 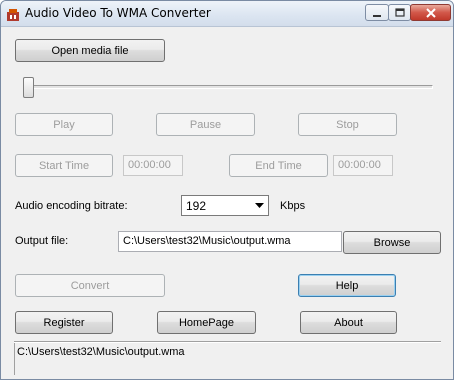 What do you see at coordinates (377, 12) in the screenshot?
I see `minimize-button` at bounding box center [377, 12].